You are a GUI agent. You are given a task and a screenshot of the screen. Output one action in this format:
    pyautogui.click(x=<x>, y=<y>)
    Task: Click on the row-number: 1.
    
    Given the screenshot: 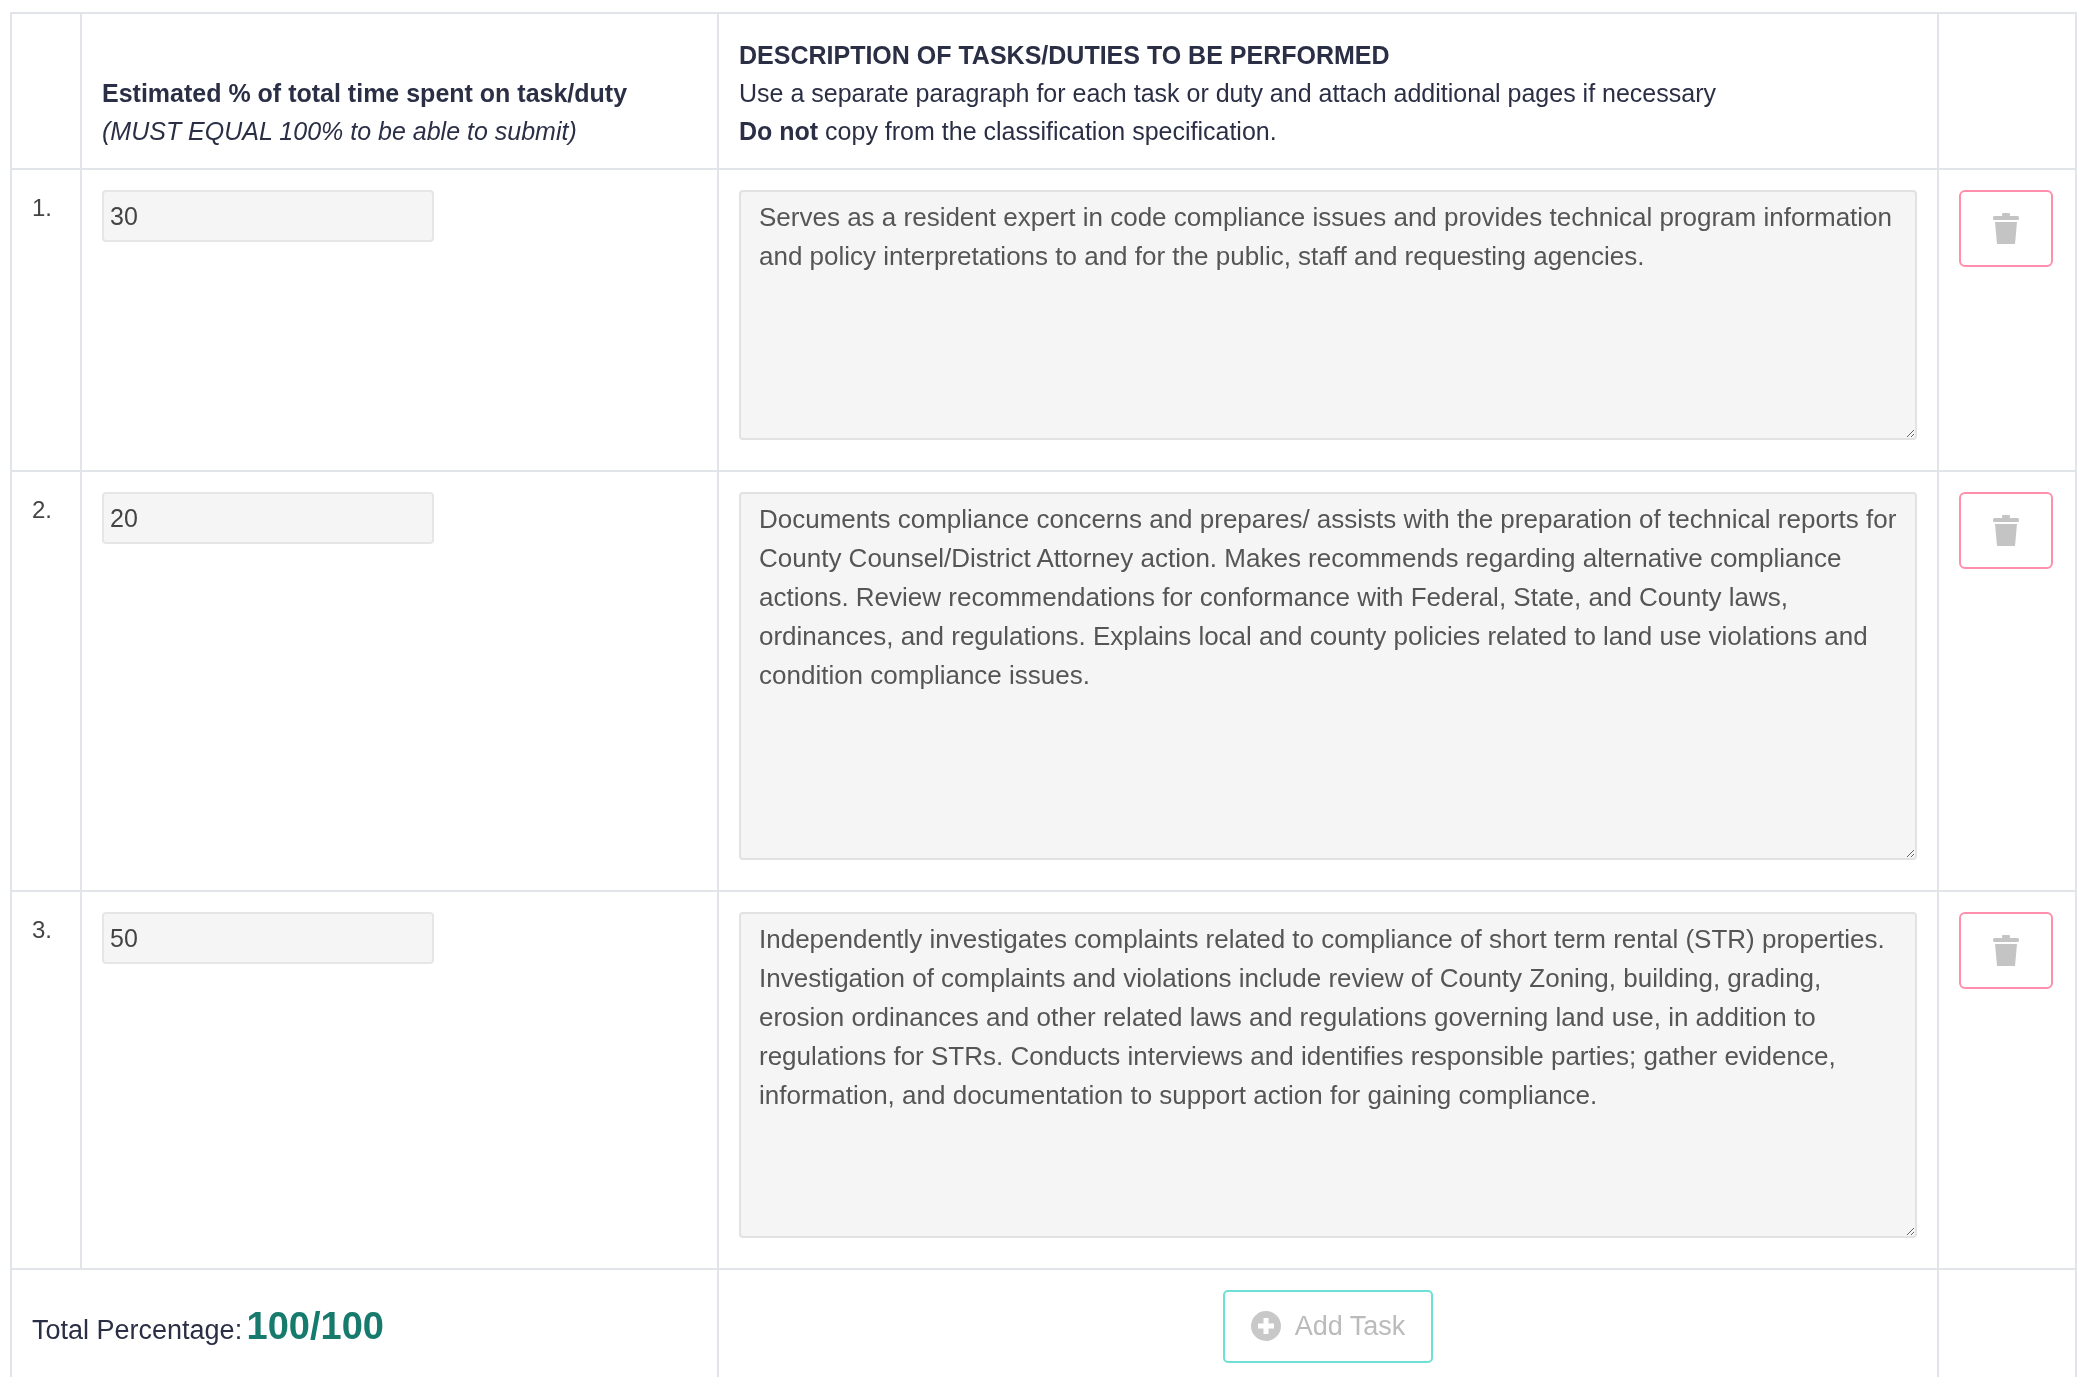 What is the action you would take?
    pyautogui.click(x=42, y=208)
    